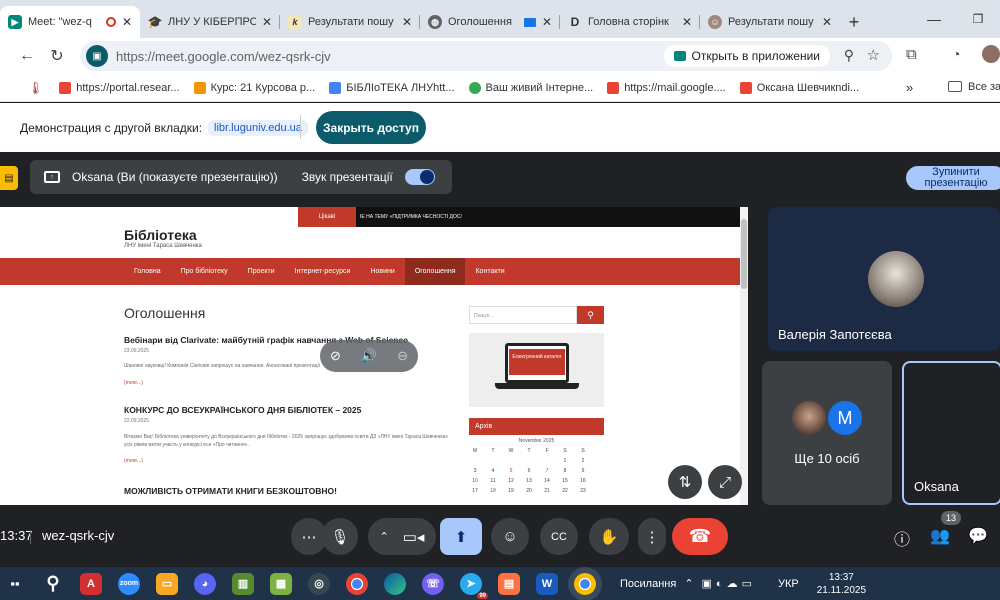 The width and height of the screenshot is (1000, 600). Describe the element at coordinates (770, 22) in the screenshot. I see `tab-search-results-2: ☺ Результати пошу ✕` at that location.